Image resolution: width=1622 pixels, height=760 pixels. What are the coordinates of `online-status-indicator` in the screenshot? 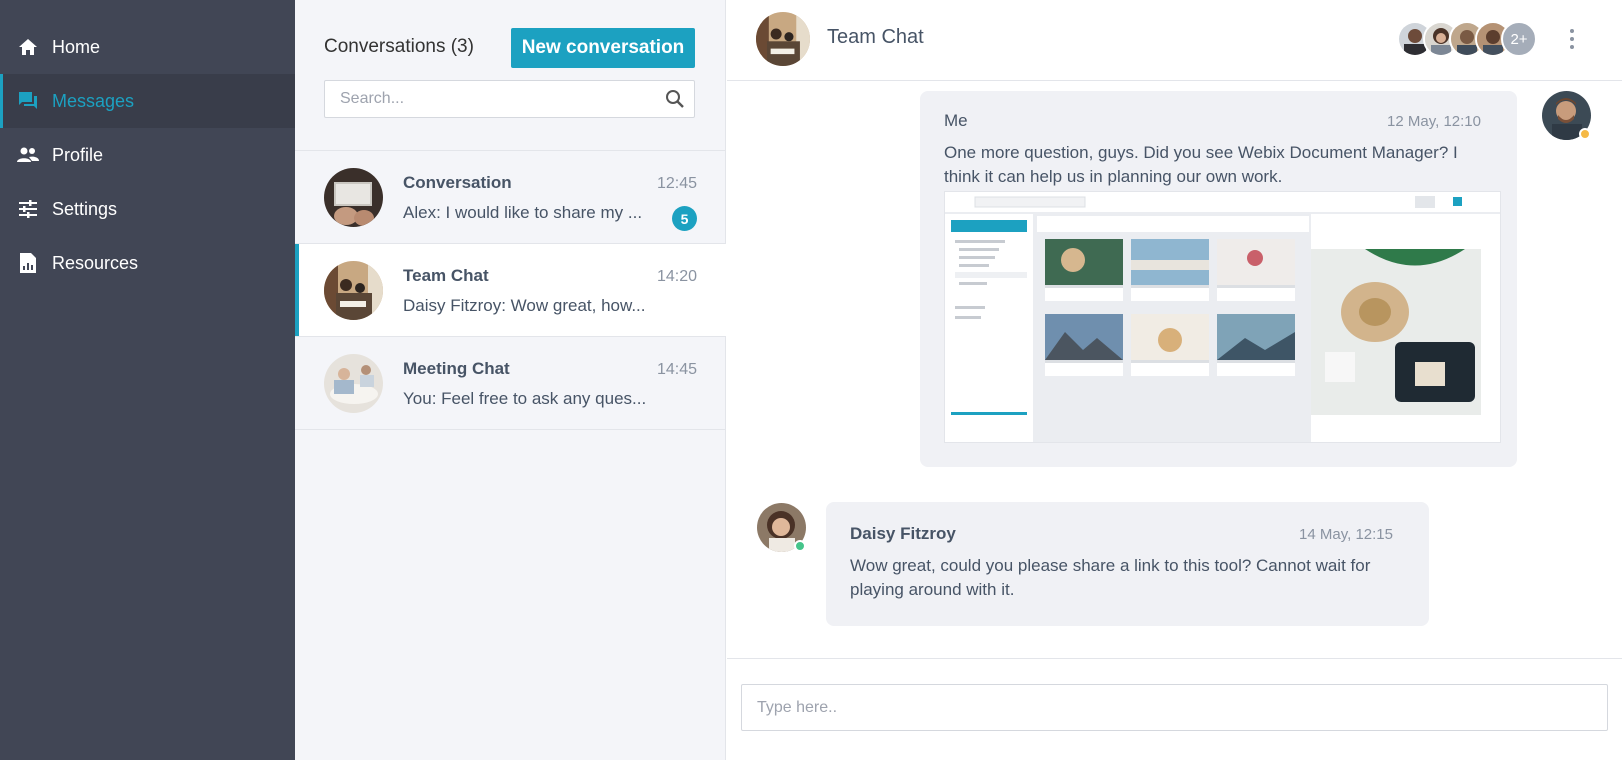 It's located at (800, 546).